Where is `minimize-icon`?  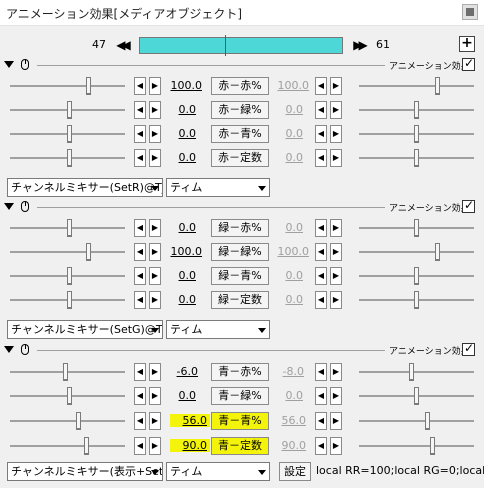
minimize-icon is located at coordinates (470, 12).